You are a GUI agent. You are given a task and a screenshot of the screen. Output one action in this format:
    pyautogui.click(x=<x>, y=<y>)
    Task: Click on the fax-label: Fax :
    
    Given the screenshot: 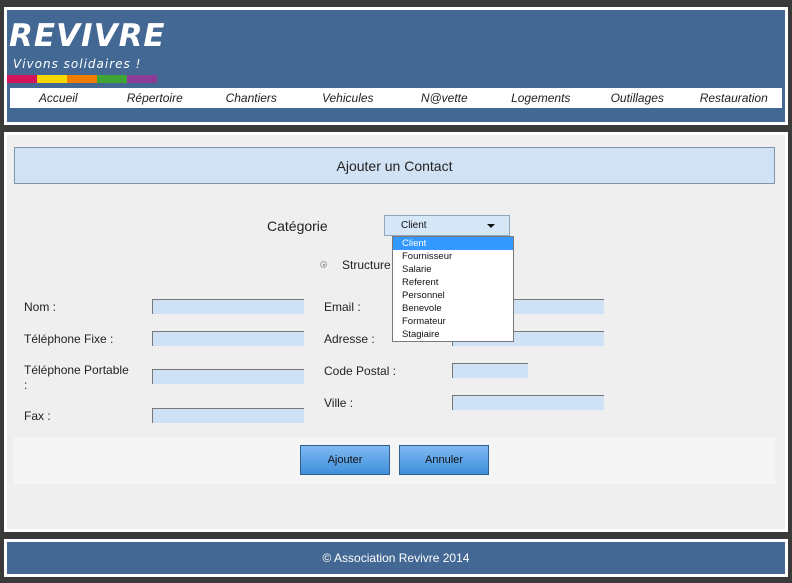 What is the action you would take?
    pyautogui.click(x=37, y=416)
    